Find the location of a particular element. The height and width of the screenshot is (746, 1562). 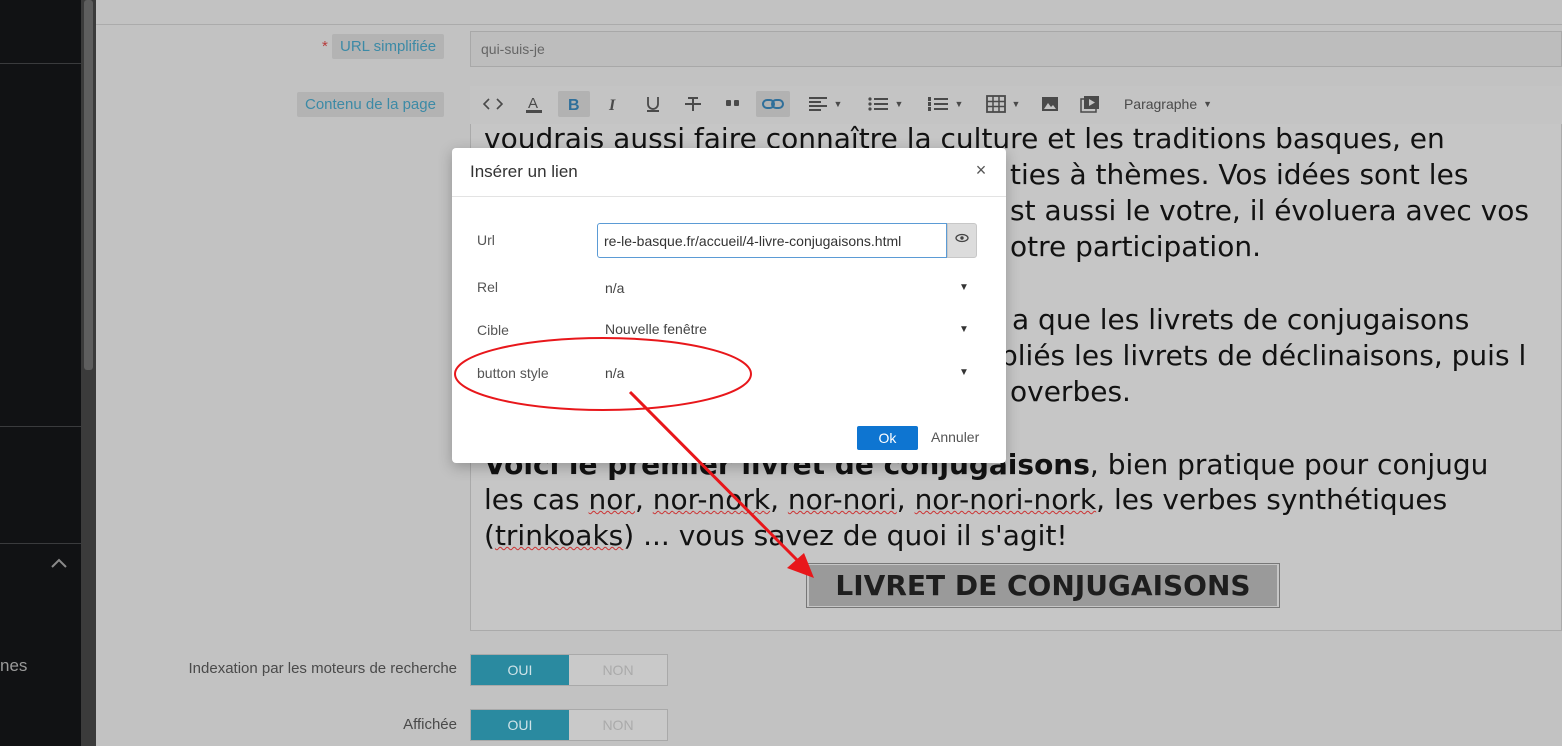

misspelled-word: trinkoaks is located at coordinates (559, 535).